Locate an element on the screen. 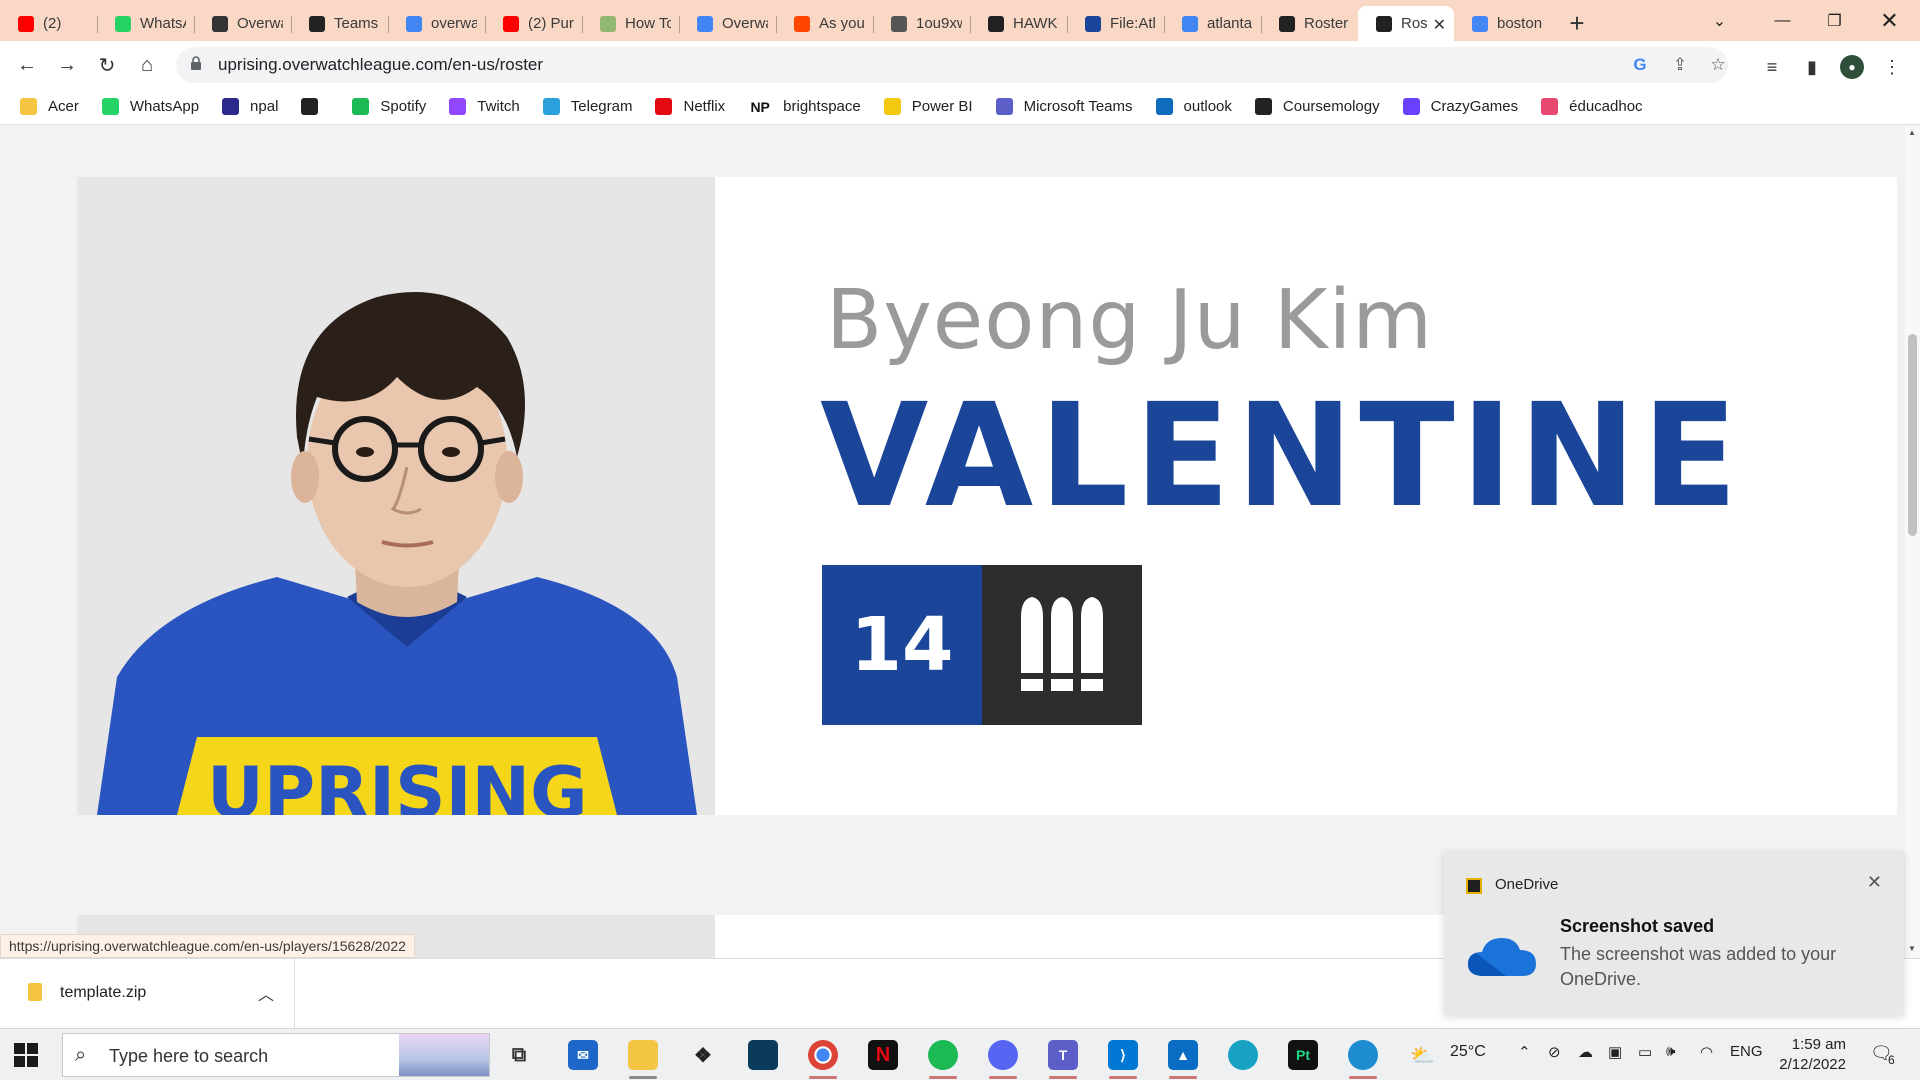  taskbar-search-box: ⌕ Type here to search is located at coordinates (276, 1055).